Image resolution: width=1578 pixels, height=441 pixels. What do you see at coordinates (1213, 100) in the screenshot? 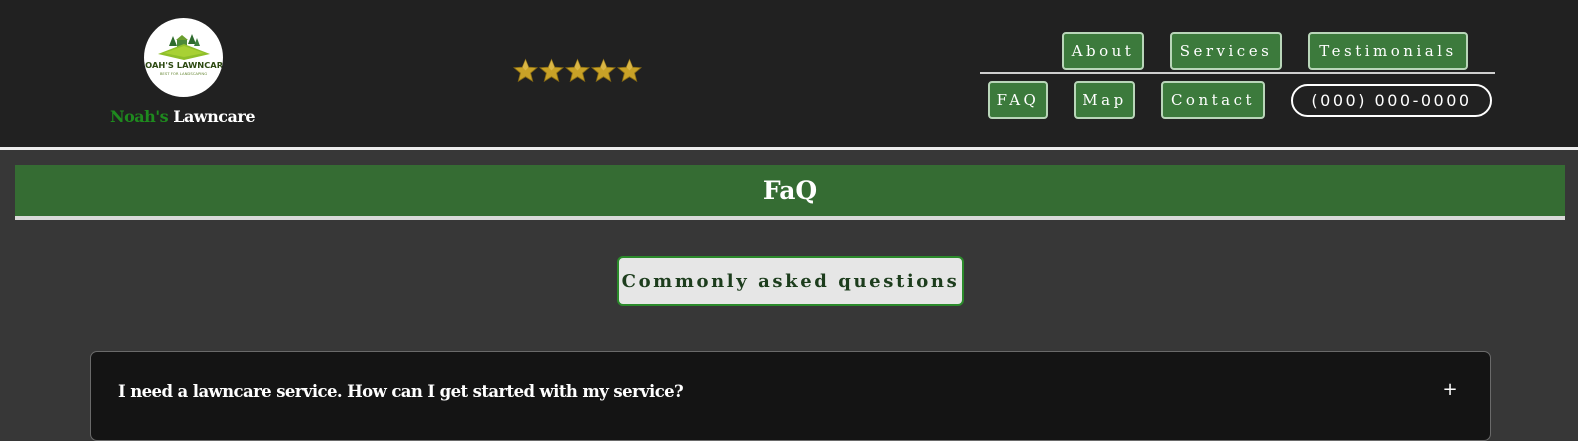
I see `nav-contact-button: Contact` at bounding box center [1213, 100].